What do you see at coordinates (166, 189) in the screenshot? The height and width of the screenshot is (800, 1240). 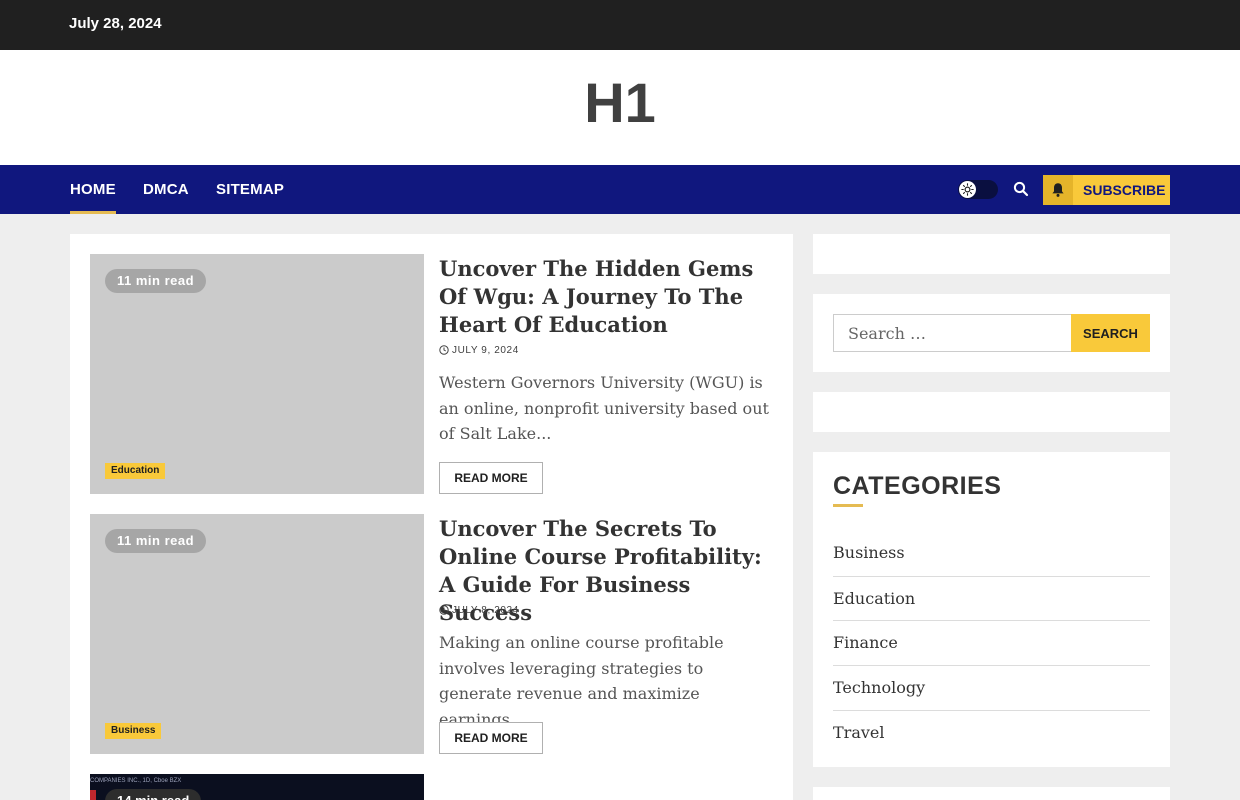 I see `nav-item-dmca: DMCA` at bounding box center [166, 189].